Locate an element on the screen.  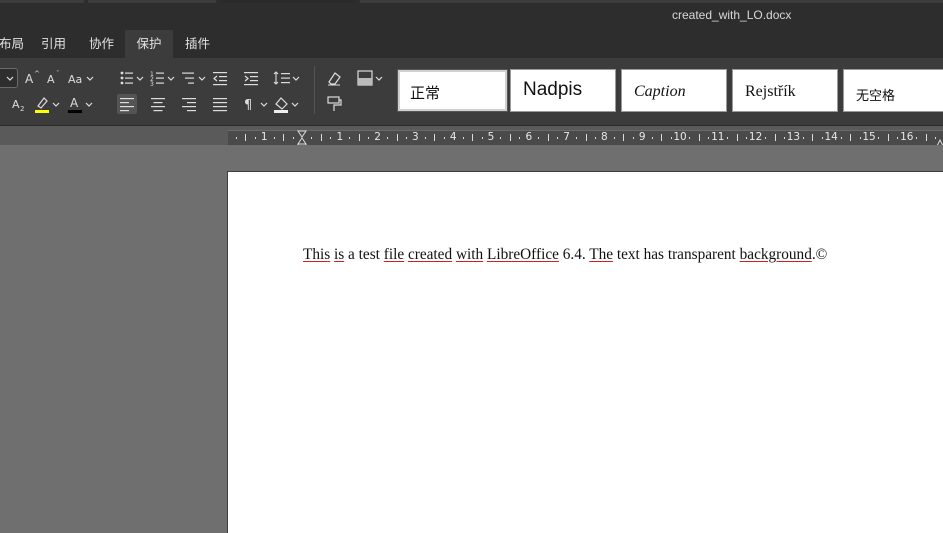
tab-layout-label: 布局 is located at coordinates (12, 43).